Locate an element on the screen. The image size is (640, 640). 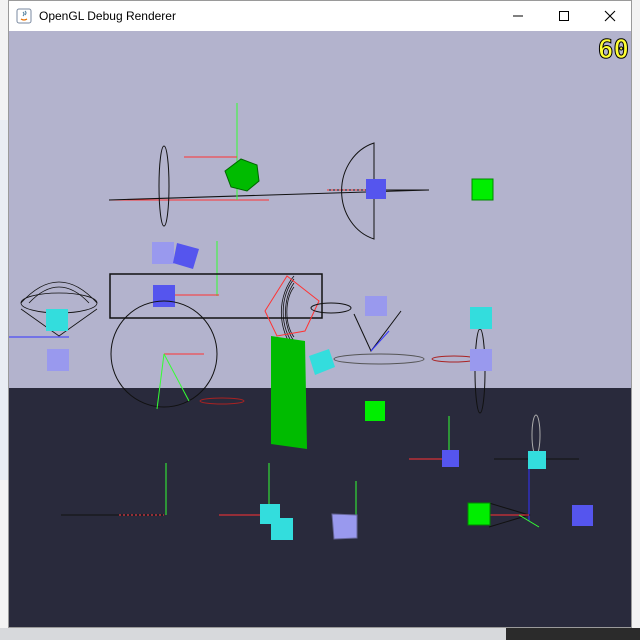
maximize-icon is located at coordinates (564, 16).